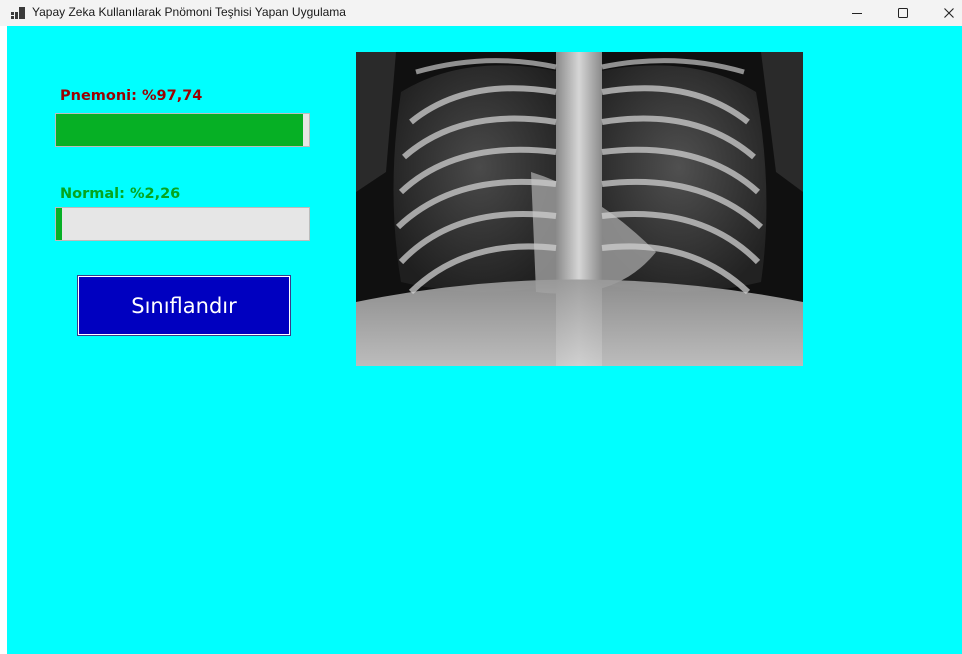 The height and width of the screenshot is (654, 962). I want to click on app-icon, so click(18, 13).